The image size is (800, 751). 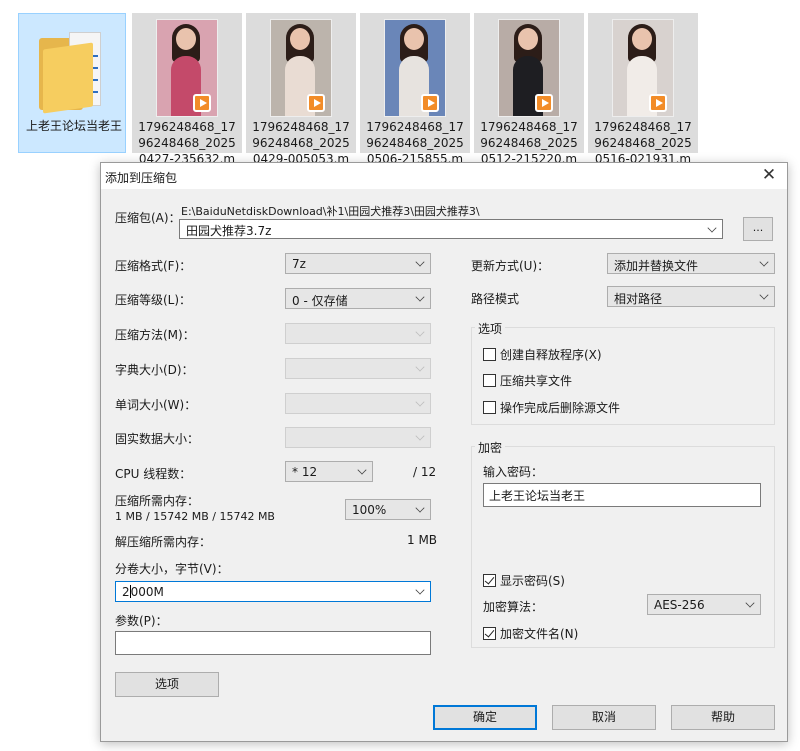 What do you see at coordinates (358, 368) in the screenshot?
I see `dict-combo` at bounding box center [358, 368].